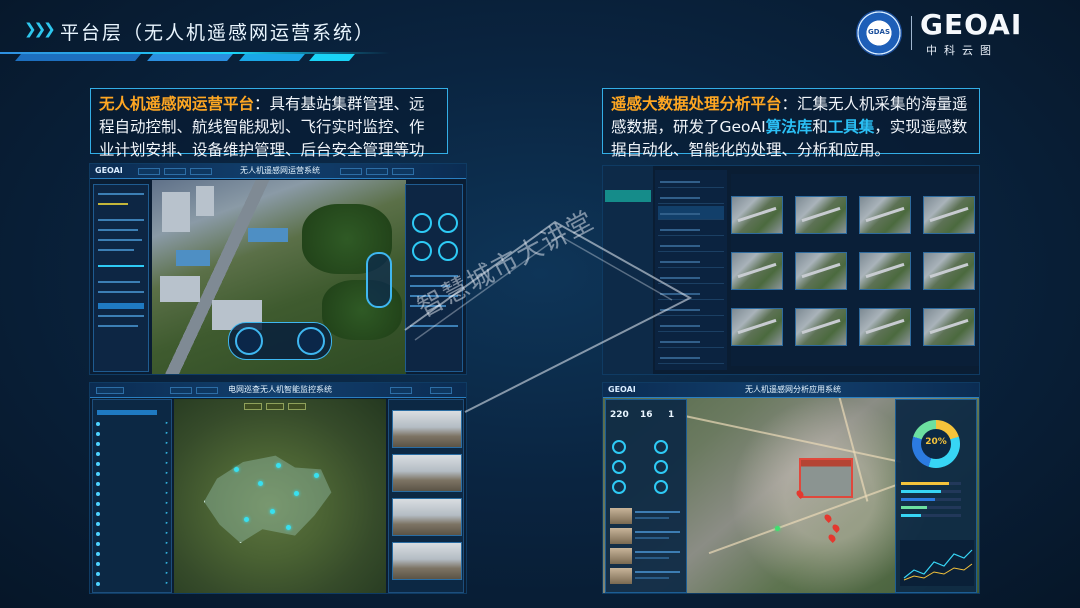 The height and width of the screenshot is (608, 1080). What do you see at coordinates (249, 341) in the screenshot?
I see `left-joystick` at bounding box center [249, 341].